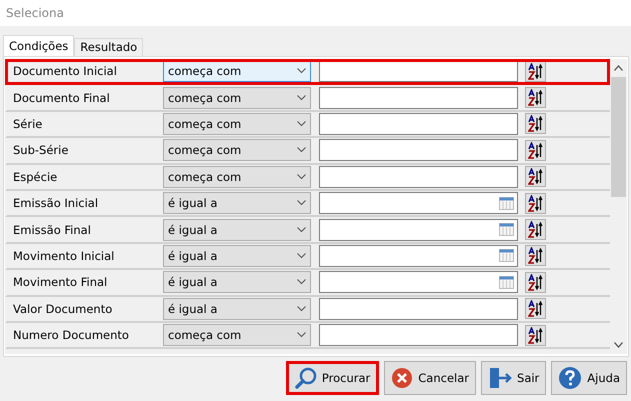  Describe the element at coordinates (430, 378) in the screenshot. I see `cancel-button: Cancelar` at that location.